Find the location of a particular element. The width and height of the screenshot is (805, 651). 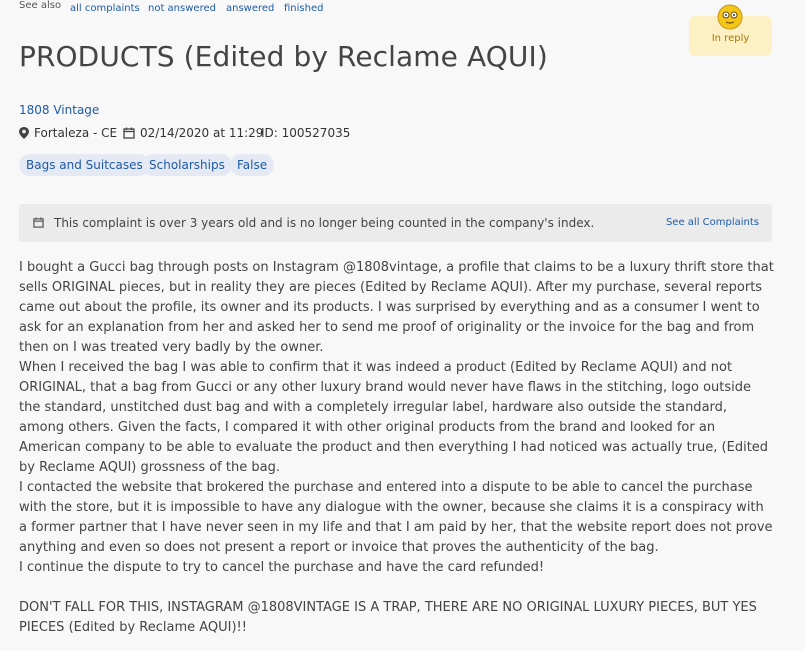

location-pin-icon is located at coordinates (24, 133).